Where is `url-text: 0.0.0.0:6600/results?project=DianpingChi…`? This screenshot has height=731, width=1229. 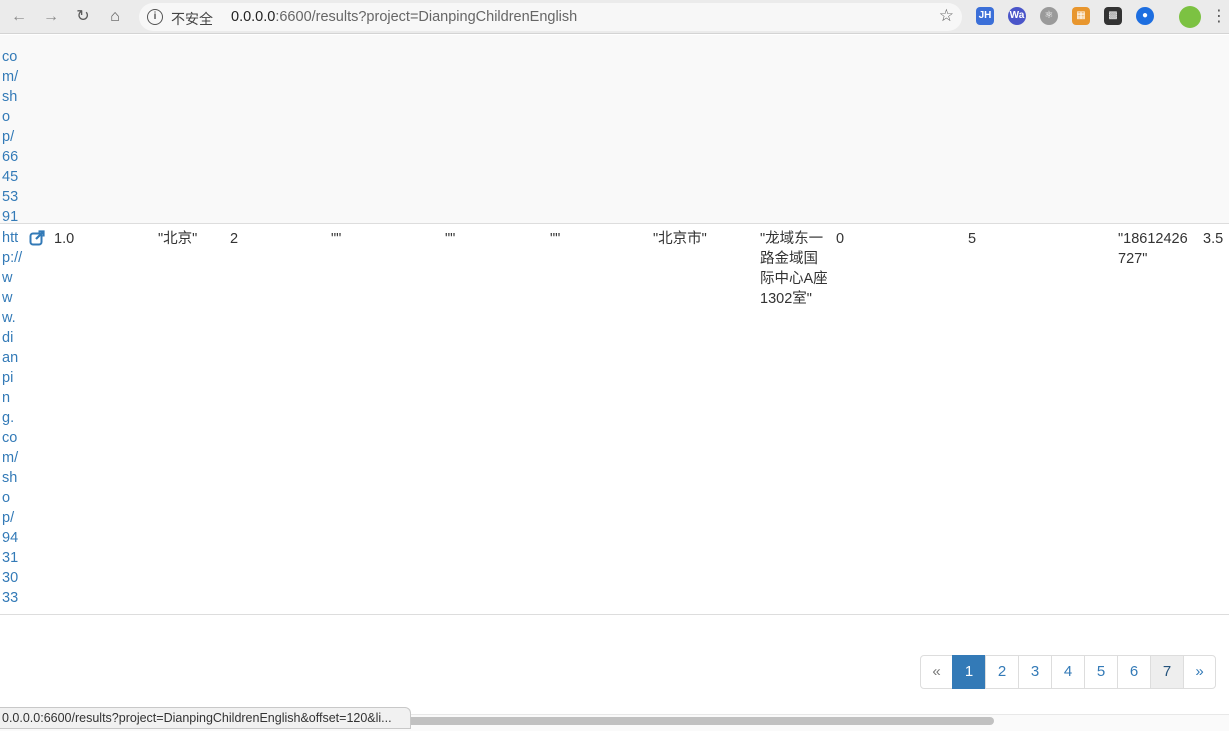 url-text: 0.0.0.0:6600/results?project=DianpingChi… is located at coordinates (404, 17).